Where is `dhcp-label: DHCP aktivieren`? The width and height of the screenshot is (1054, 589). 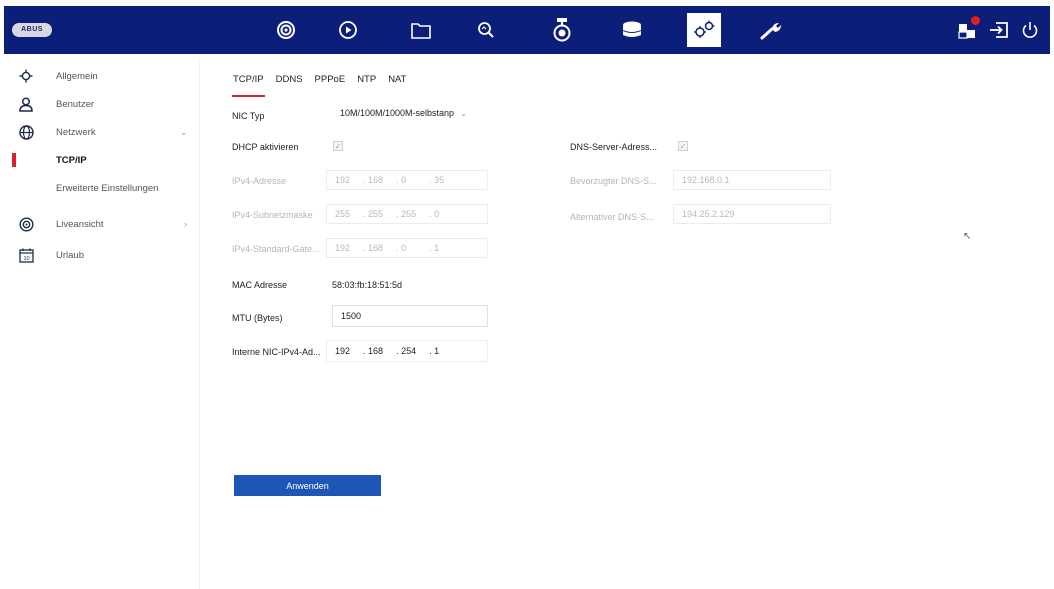 dhcp-label: DHCP aktivieren is located at coordinates (265, 147).